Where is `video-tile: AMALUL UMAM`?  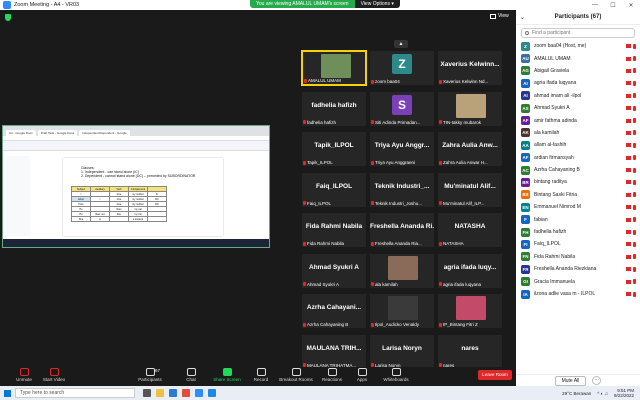
video-tile: AMALUL UMAM is located at coordinates (334, 68).